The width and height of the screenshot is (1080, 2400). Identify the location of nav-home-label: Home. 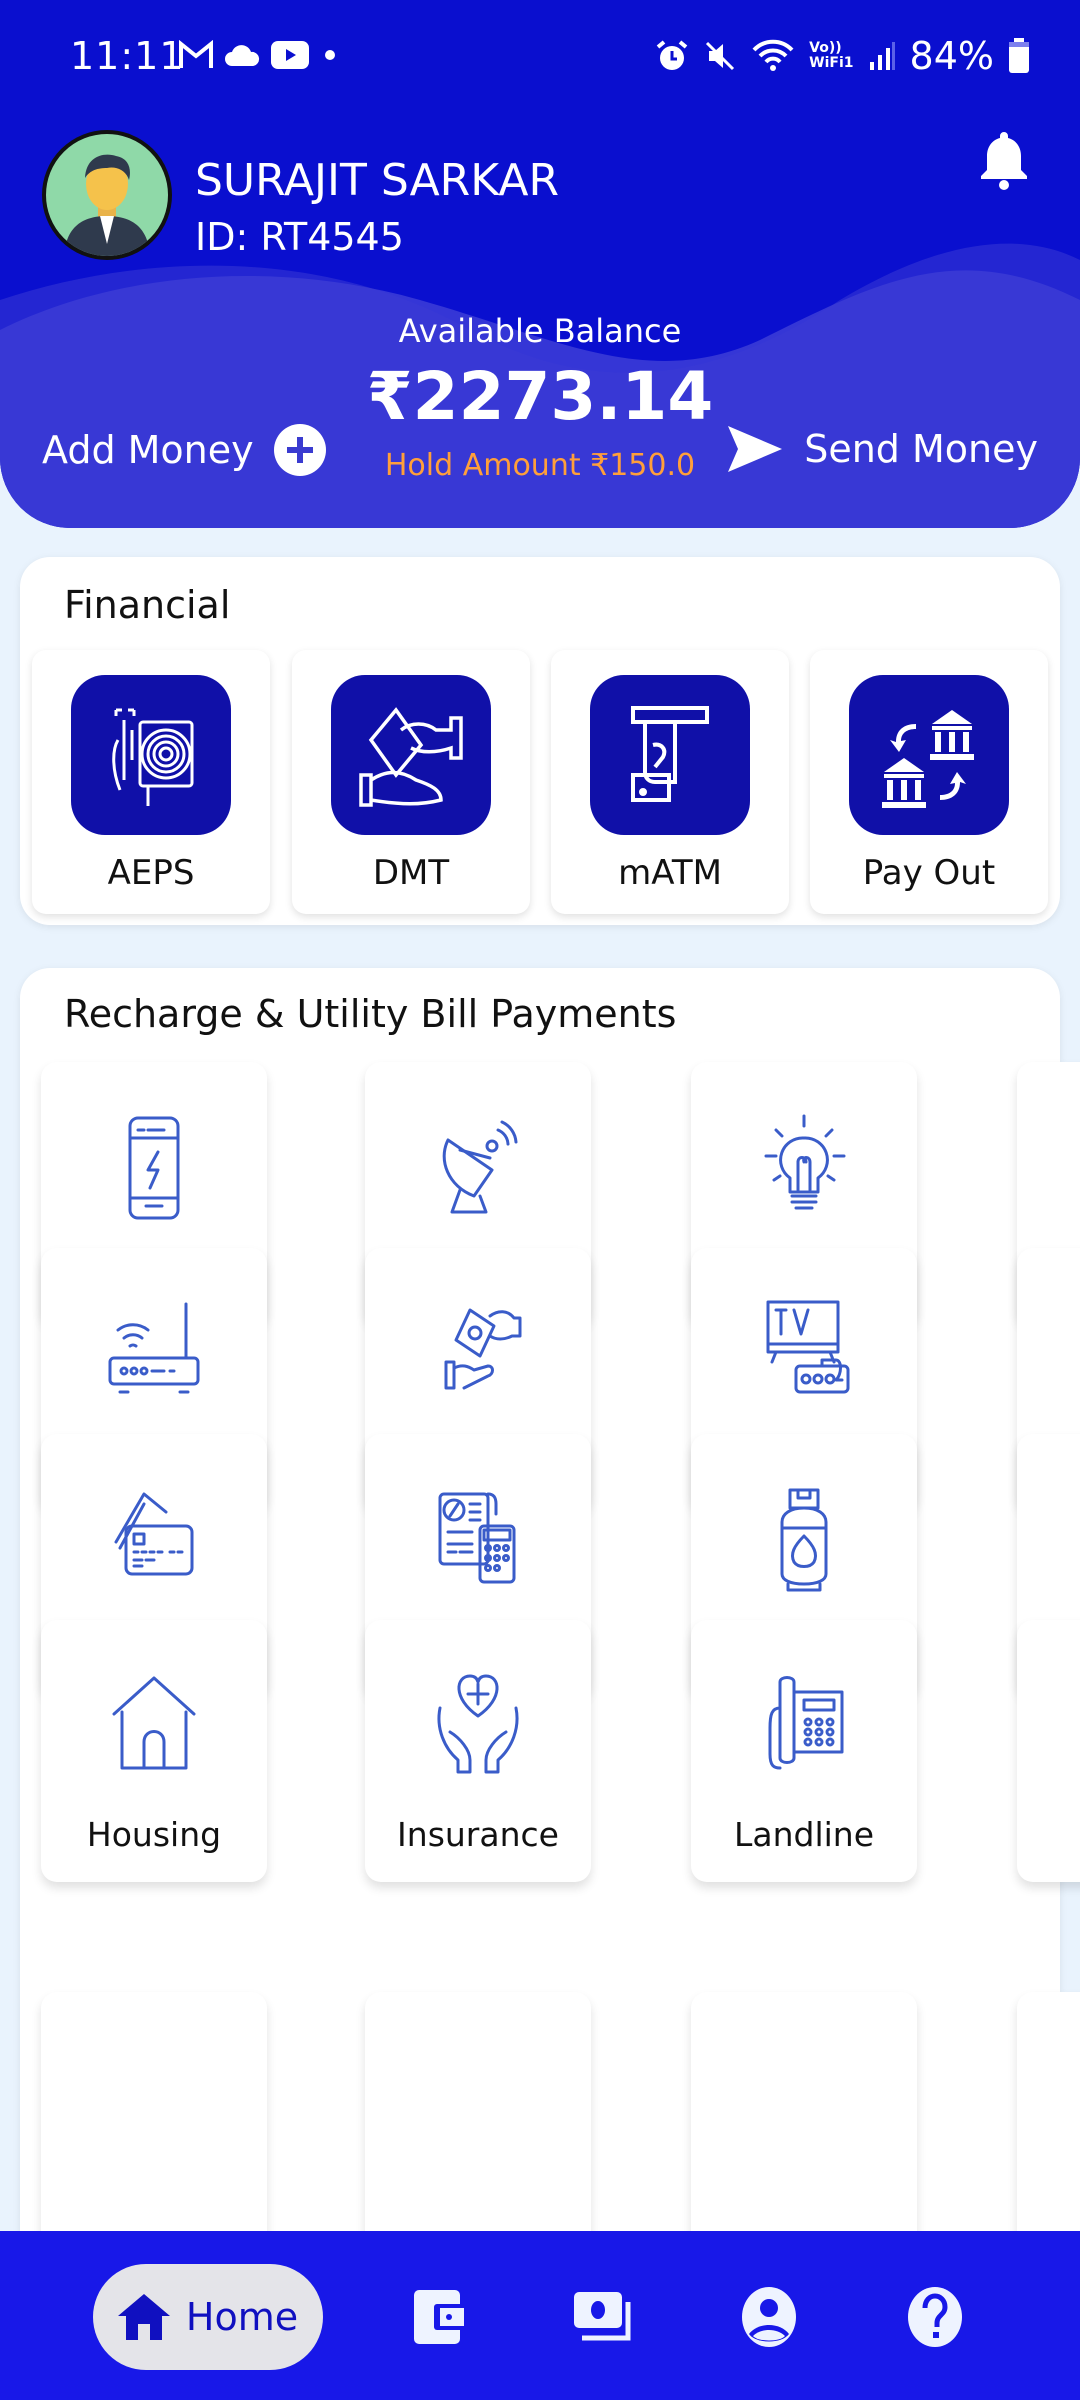
(242, 2317).